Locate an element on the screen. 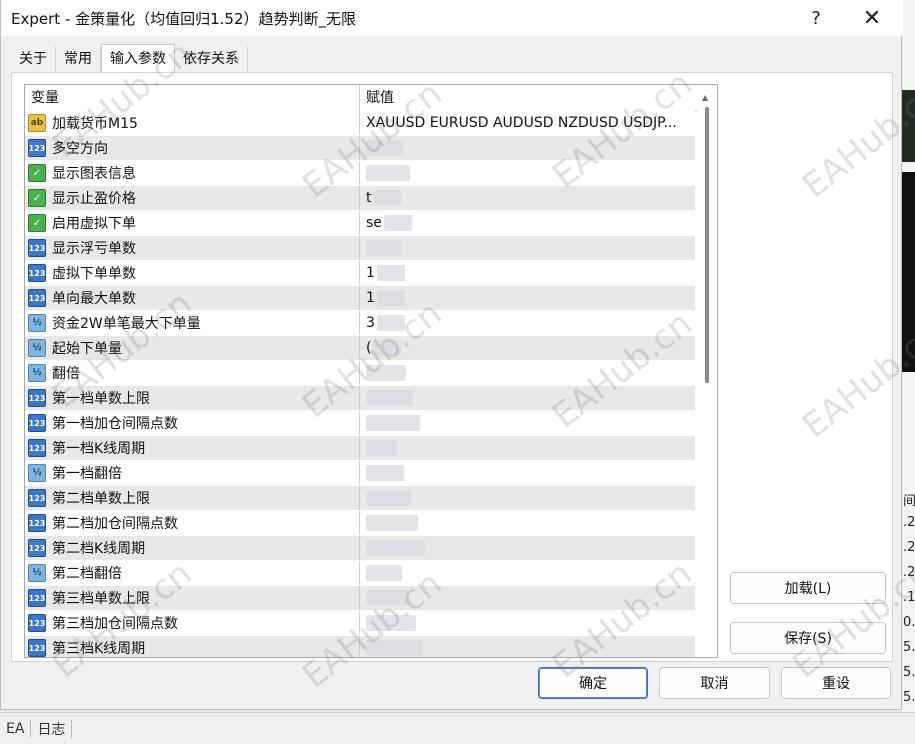  value-cell: ( is located at coordinates (527, 348).